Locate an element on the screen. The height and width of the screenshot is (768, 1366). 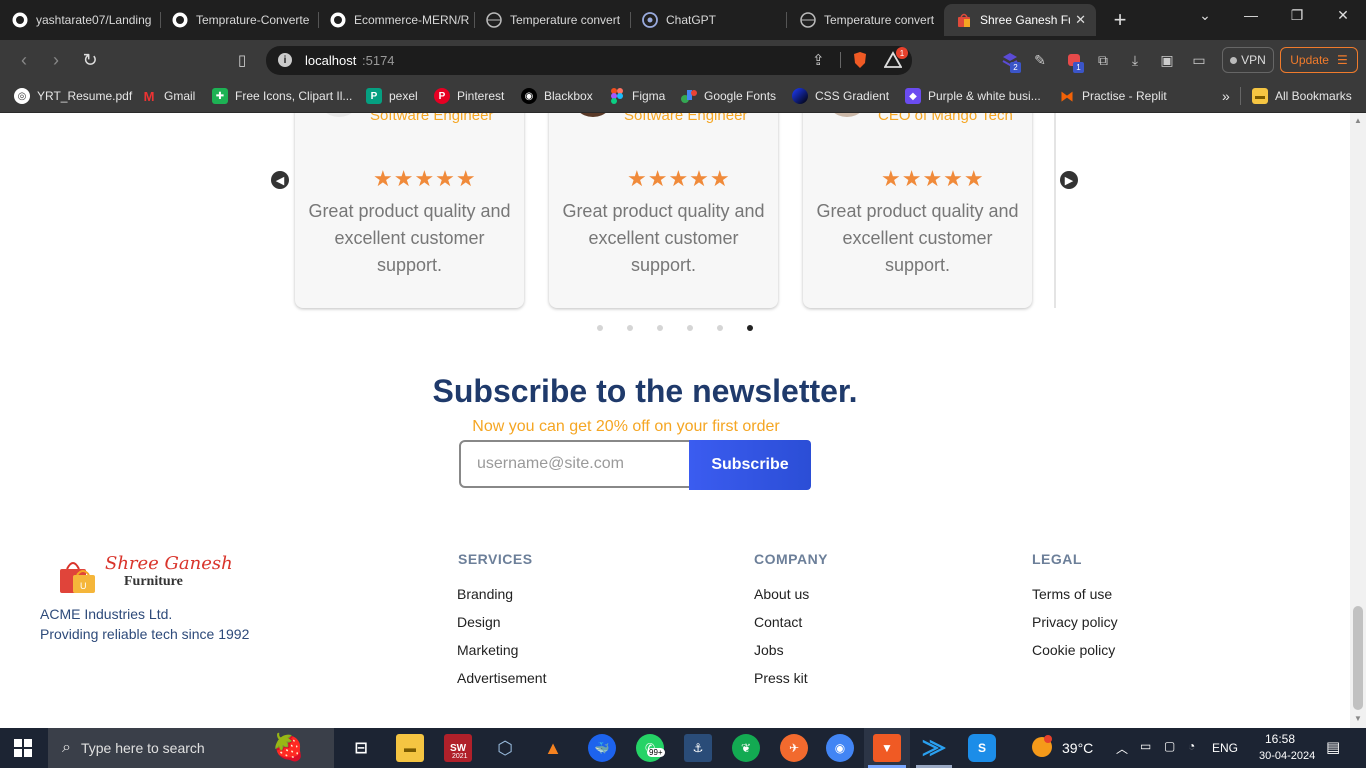
brave-icon: ▼ is located at coordinates (887, 748).